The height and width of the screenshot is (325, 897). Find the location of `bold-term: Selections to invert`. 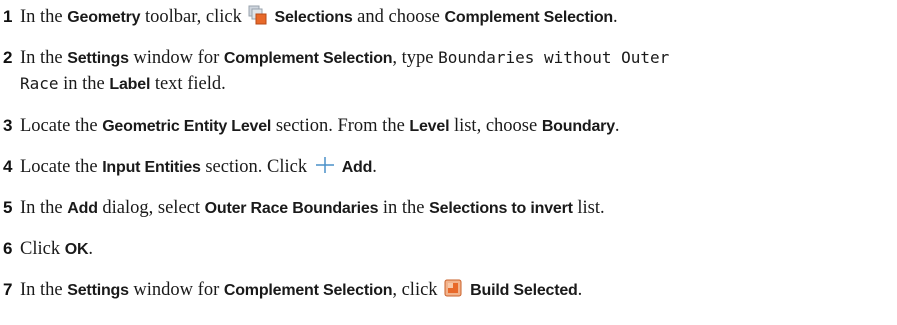

bold-term: Selections to invert is located at coordinates (501, 208).